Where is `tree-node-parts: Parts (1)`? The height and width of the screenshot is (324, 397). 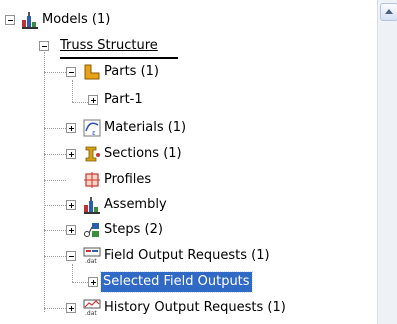 tree-node-parts: Parts (1) is located at coordinates (150, 72).